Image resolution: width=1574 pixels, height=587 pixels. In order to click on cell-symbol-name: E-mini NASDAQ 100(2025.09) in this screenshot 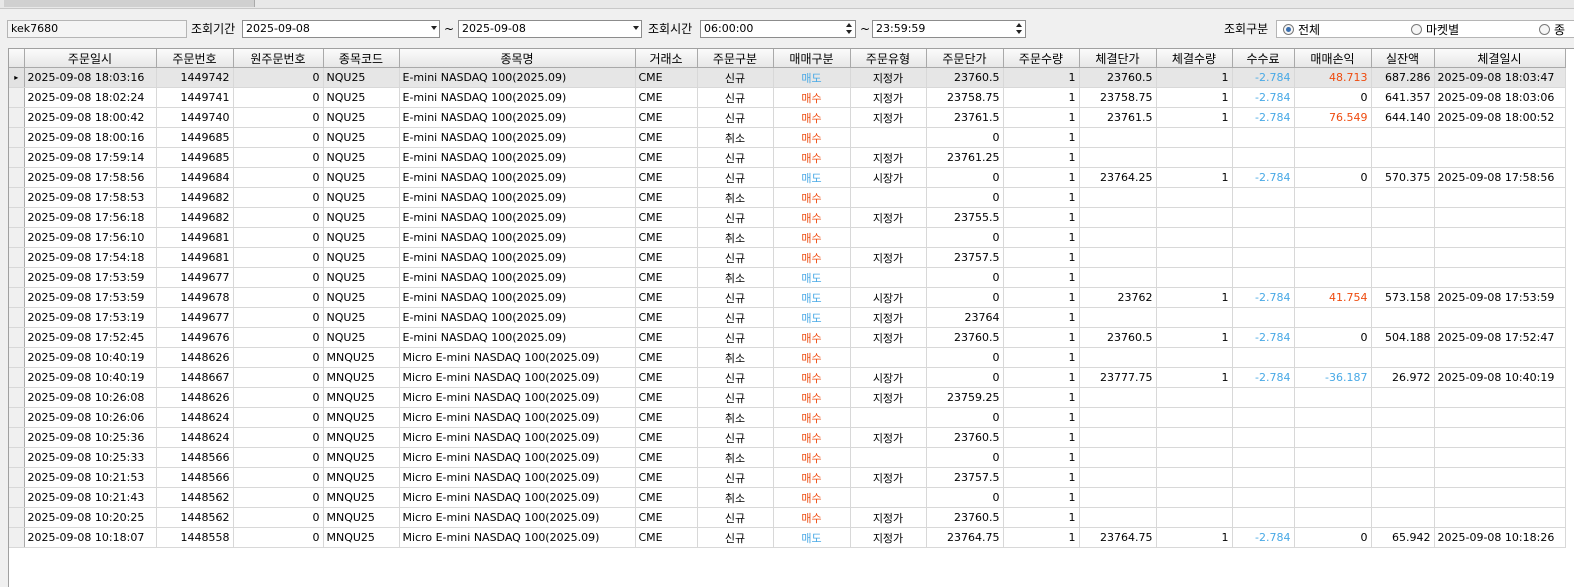, I will do `click(517, 97)`.